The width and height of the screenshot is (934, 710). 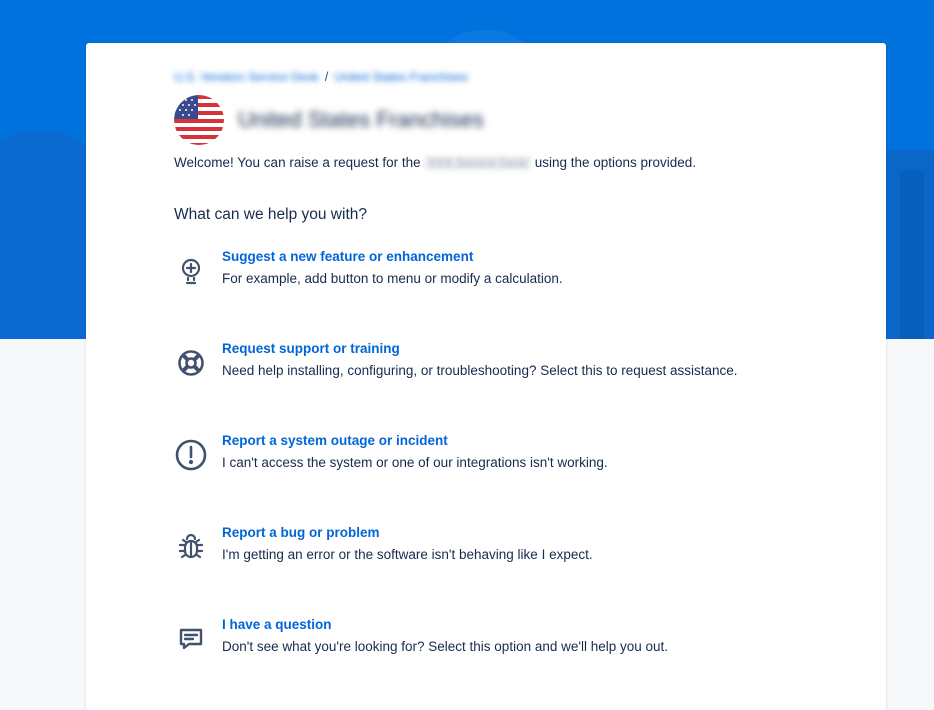 What do you see at coordinates (270, 214) in the screenshot?
I see `section-heading: What can we help you with?` at bounding box center [270, 214].